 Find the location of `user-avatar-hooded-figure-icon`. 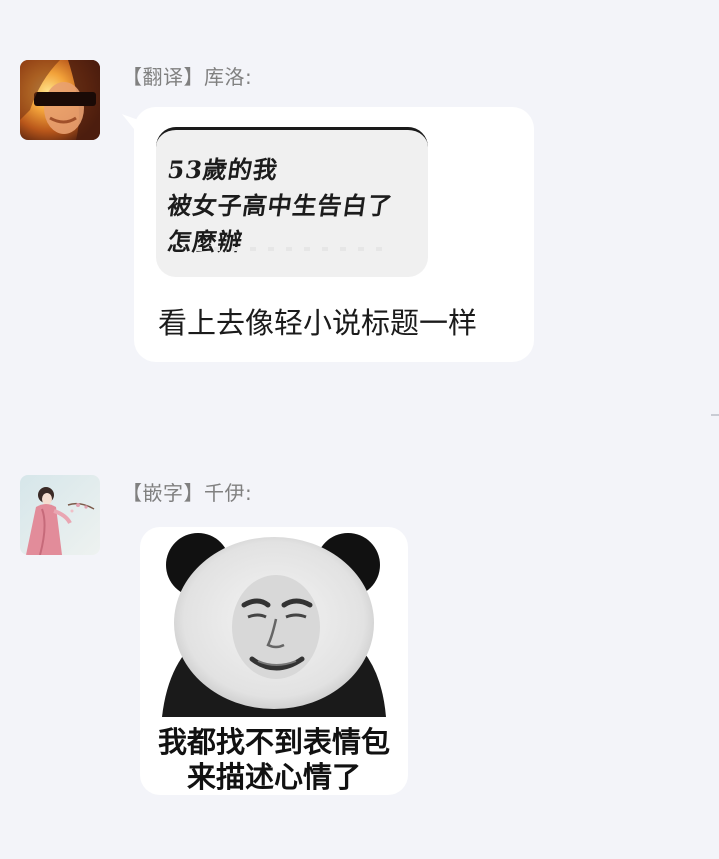

user-avatar-hooded-figure-icon is located at coordinates (60, 100).